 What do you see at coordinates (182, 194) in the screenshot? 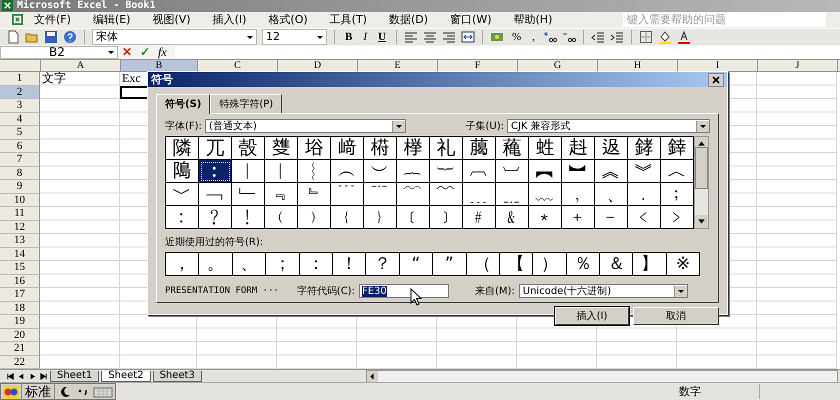
I see `symbol-cell: ﹀` at bounding box center [182, 194].